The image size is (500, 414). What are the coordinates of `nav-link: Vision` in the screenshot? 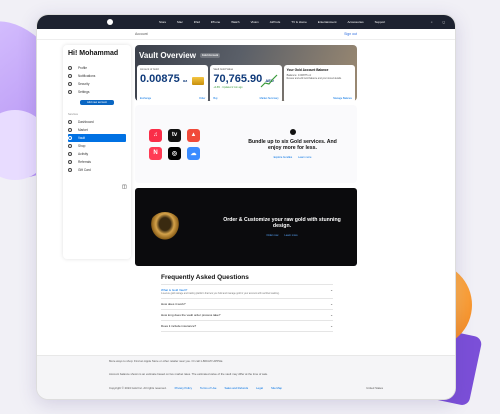 It's located at (255, 22).